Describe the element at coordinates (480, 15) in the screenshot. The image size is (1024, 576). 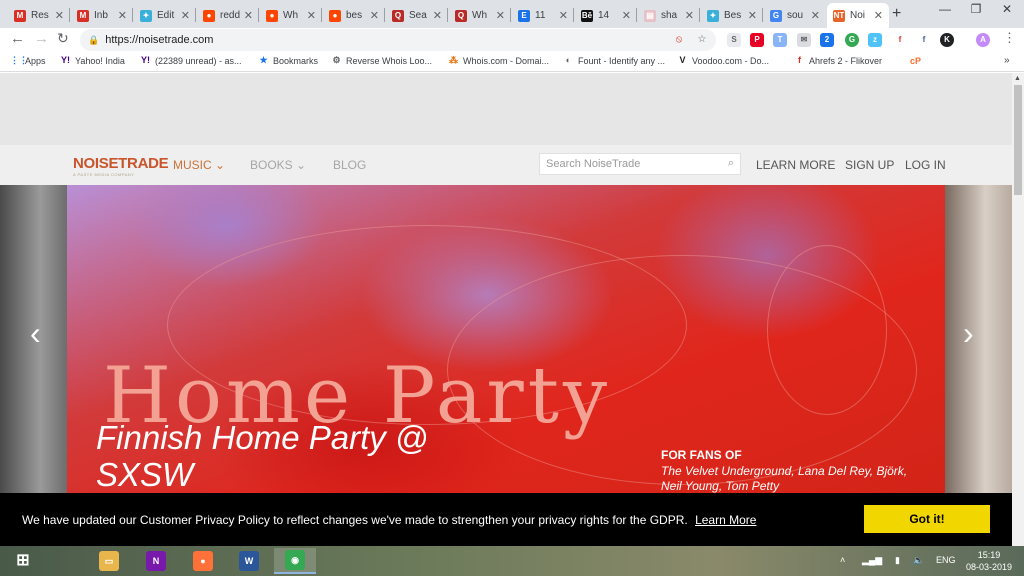
I see `browser-tab: Q Wh ✕` at that location.